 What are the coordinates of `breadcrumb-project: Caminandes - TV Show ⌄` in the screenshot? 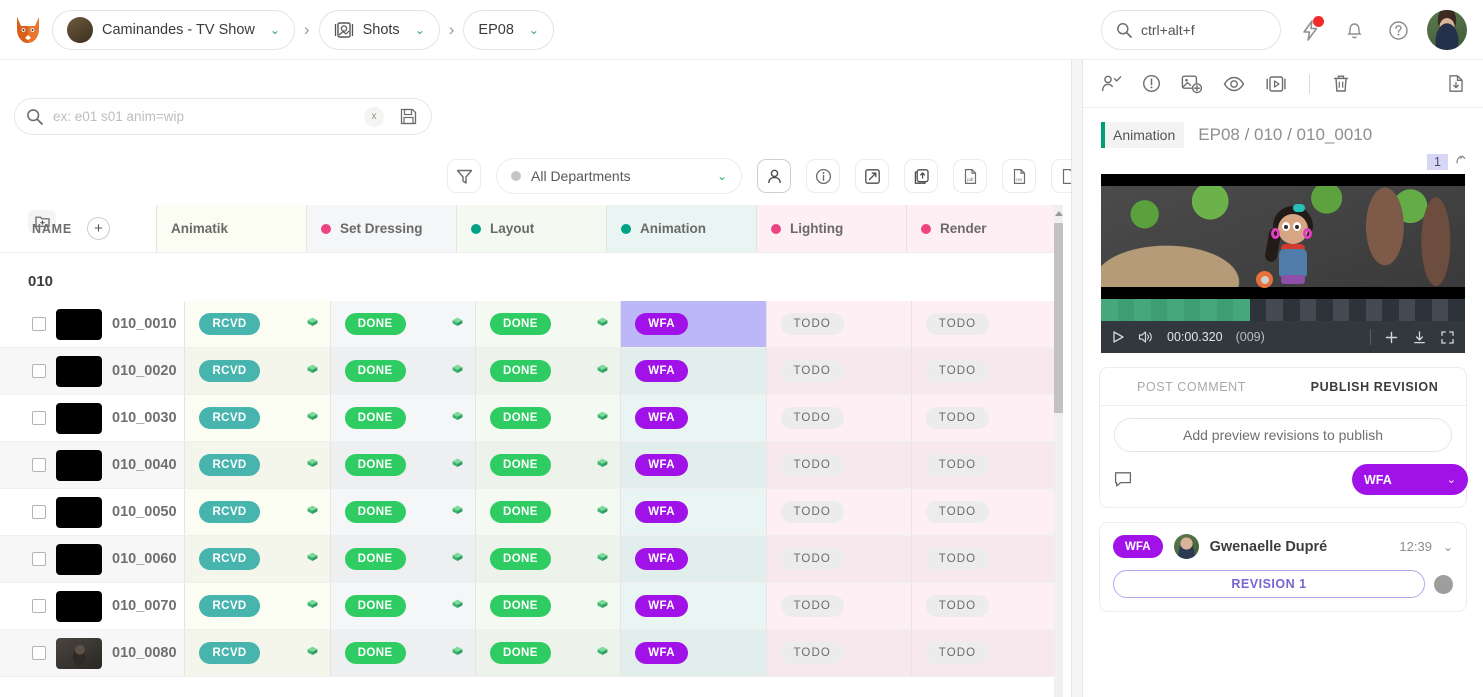 It's located at (173, 29).